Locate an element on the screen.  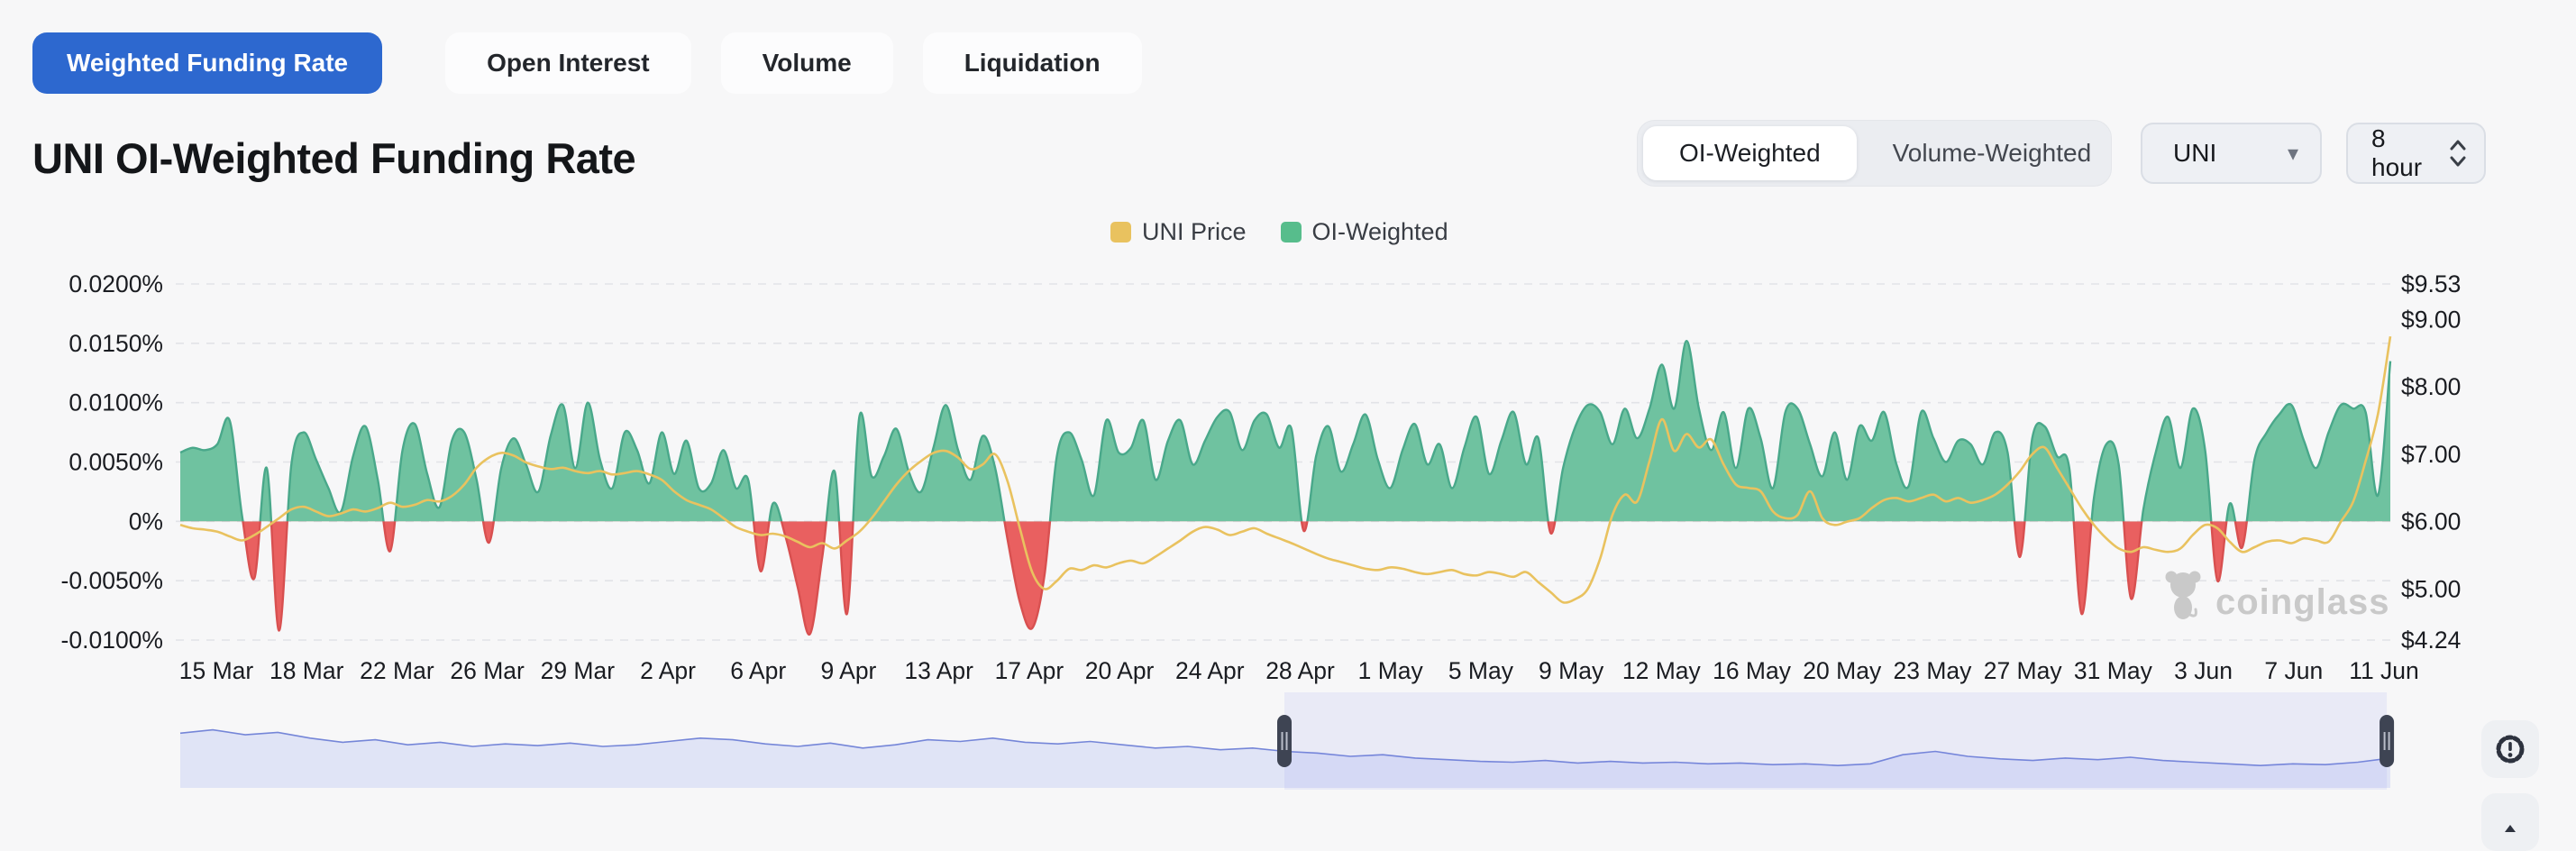
x-tick-label: 20 Apr is located at coordinates (1120, 670).